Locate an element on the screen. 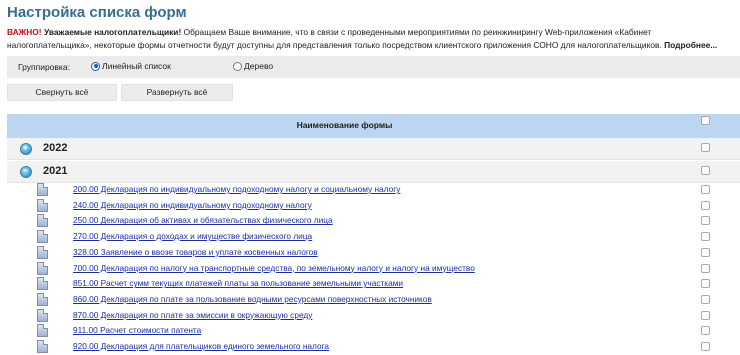  radio-tree-label: Дерево is located at coordinates (259, 66).